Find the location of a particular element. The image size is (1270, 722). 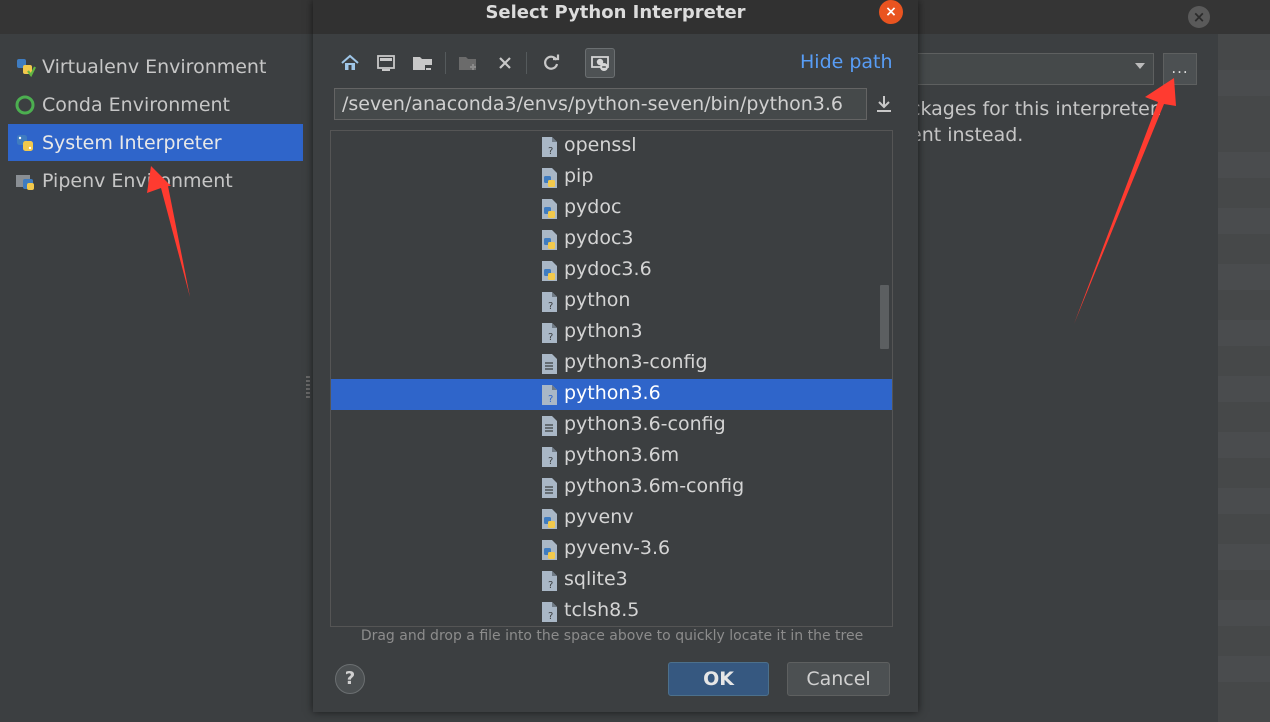

file-row: pydoc is located at coordinates (611, 208).